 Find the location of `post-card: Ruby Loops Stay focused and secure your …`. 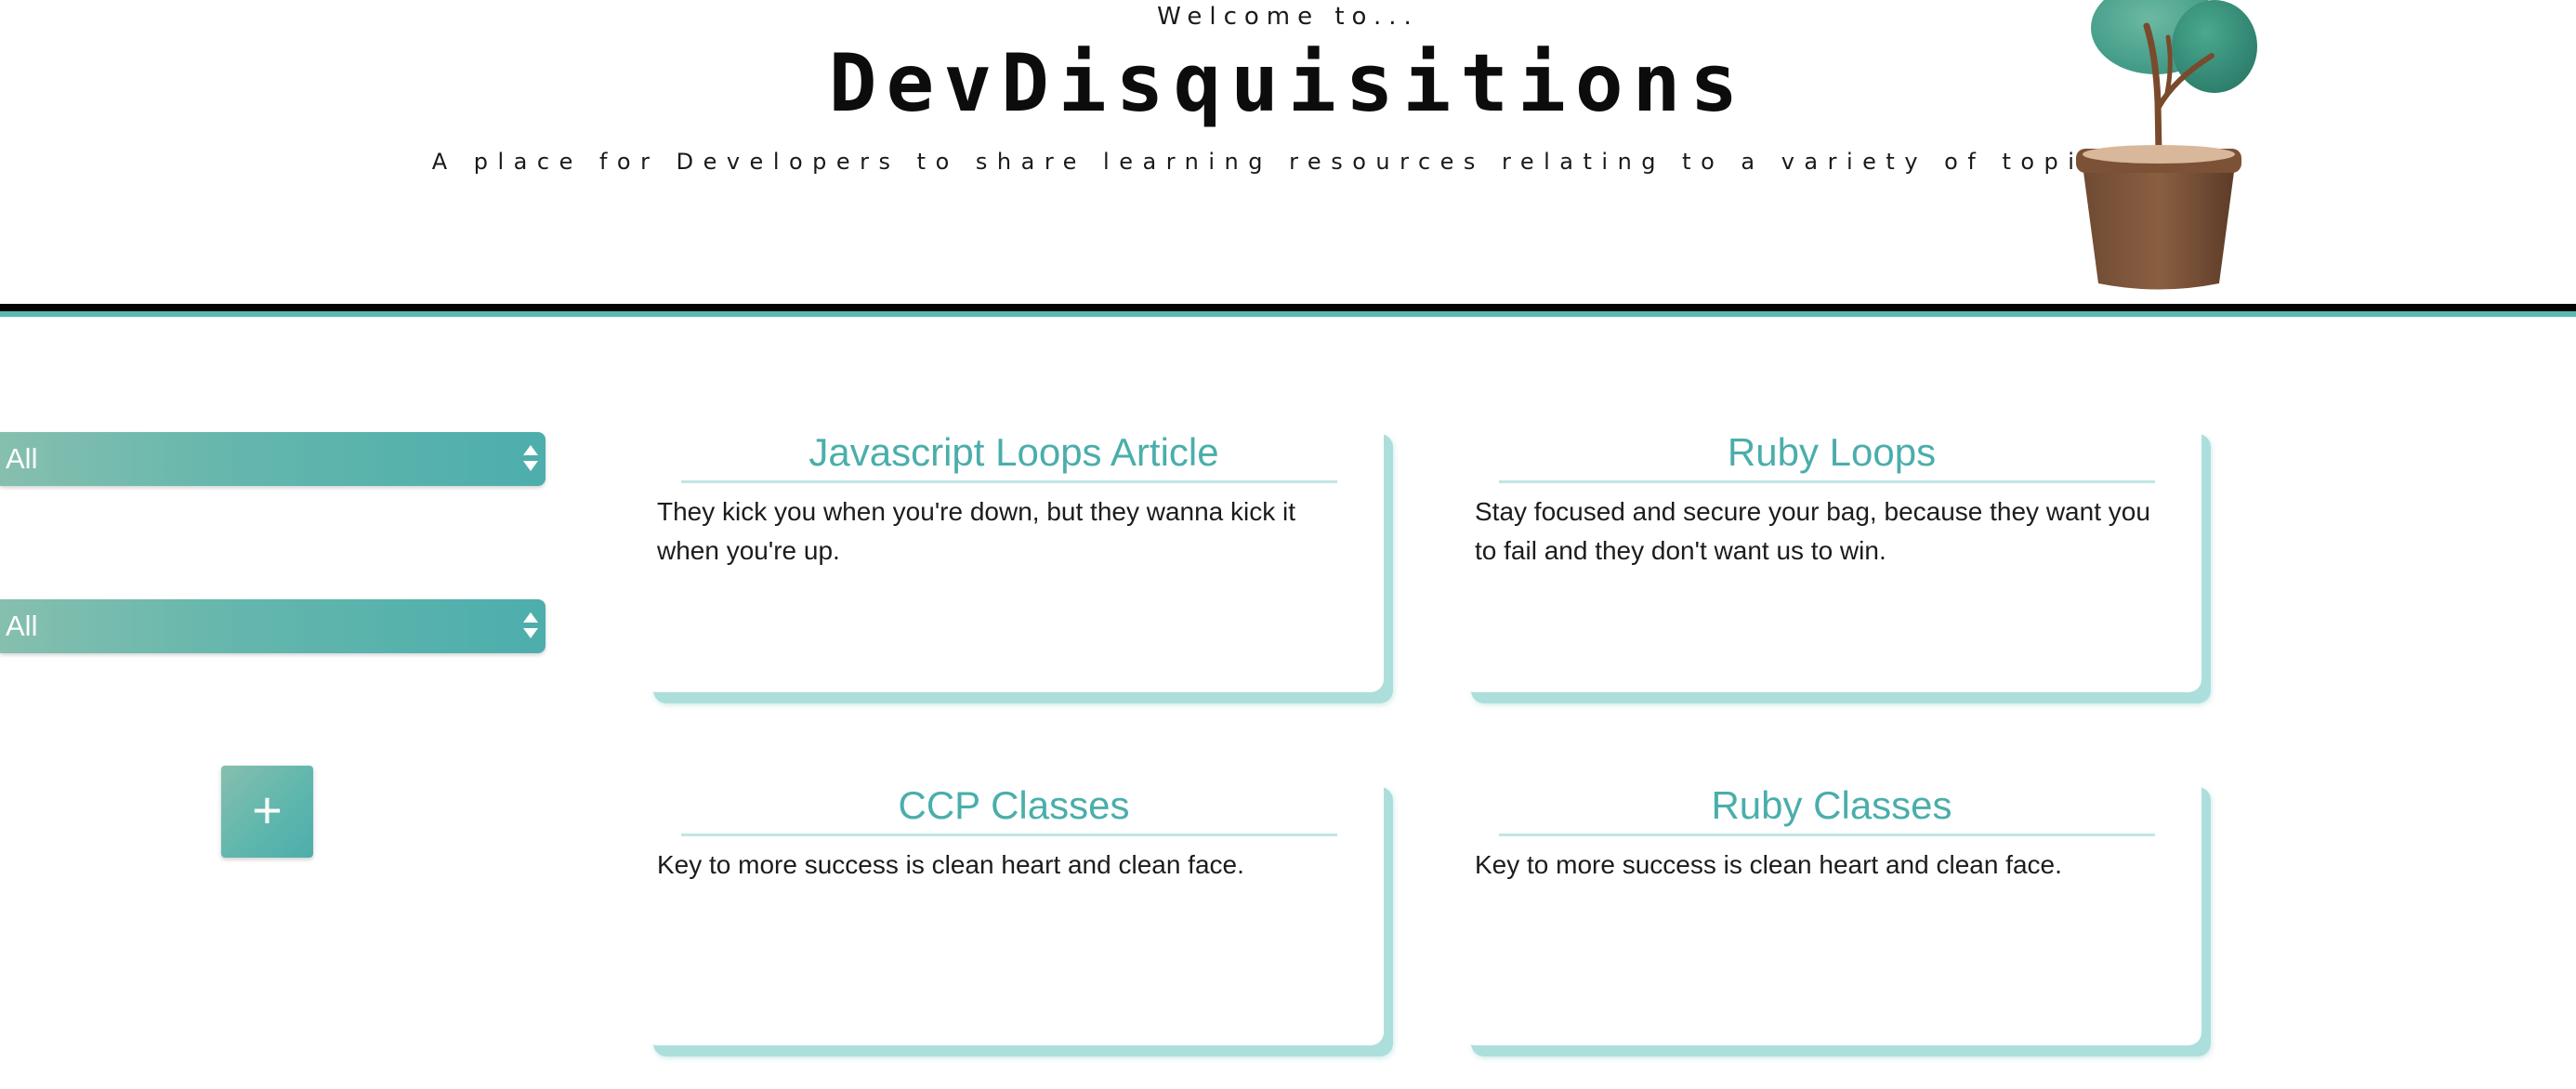

post-card: Ruby Loops Stay focused and secure your … is located at coordinates (1831, 558).